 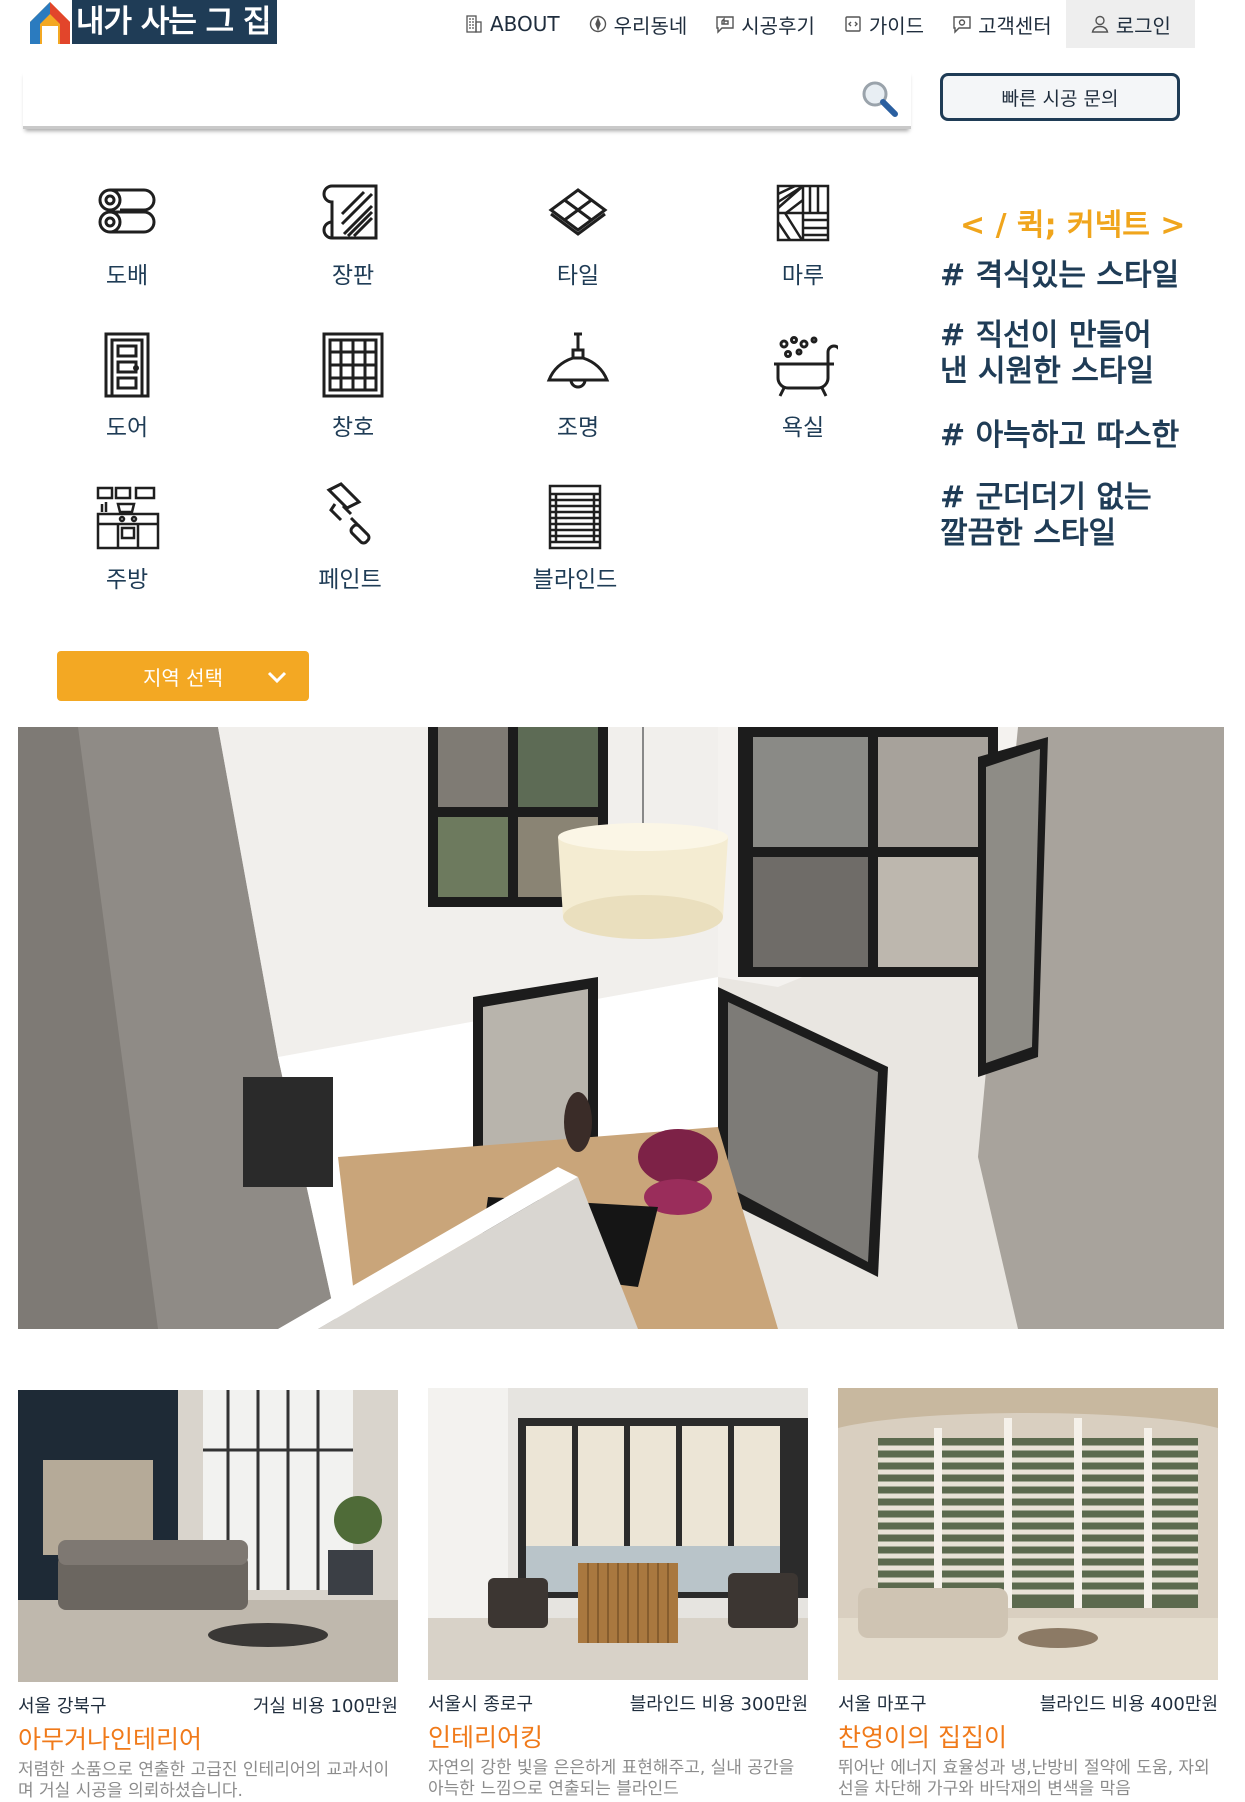 I want to click on category-door: 도어, so click(x=127, y=386).